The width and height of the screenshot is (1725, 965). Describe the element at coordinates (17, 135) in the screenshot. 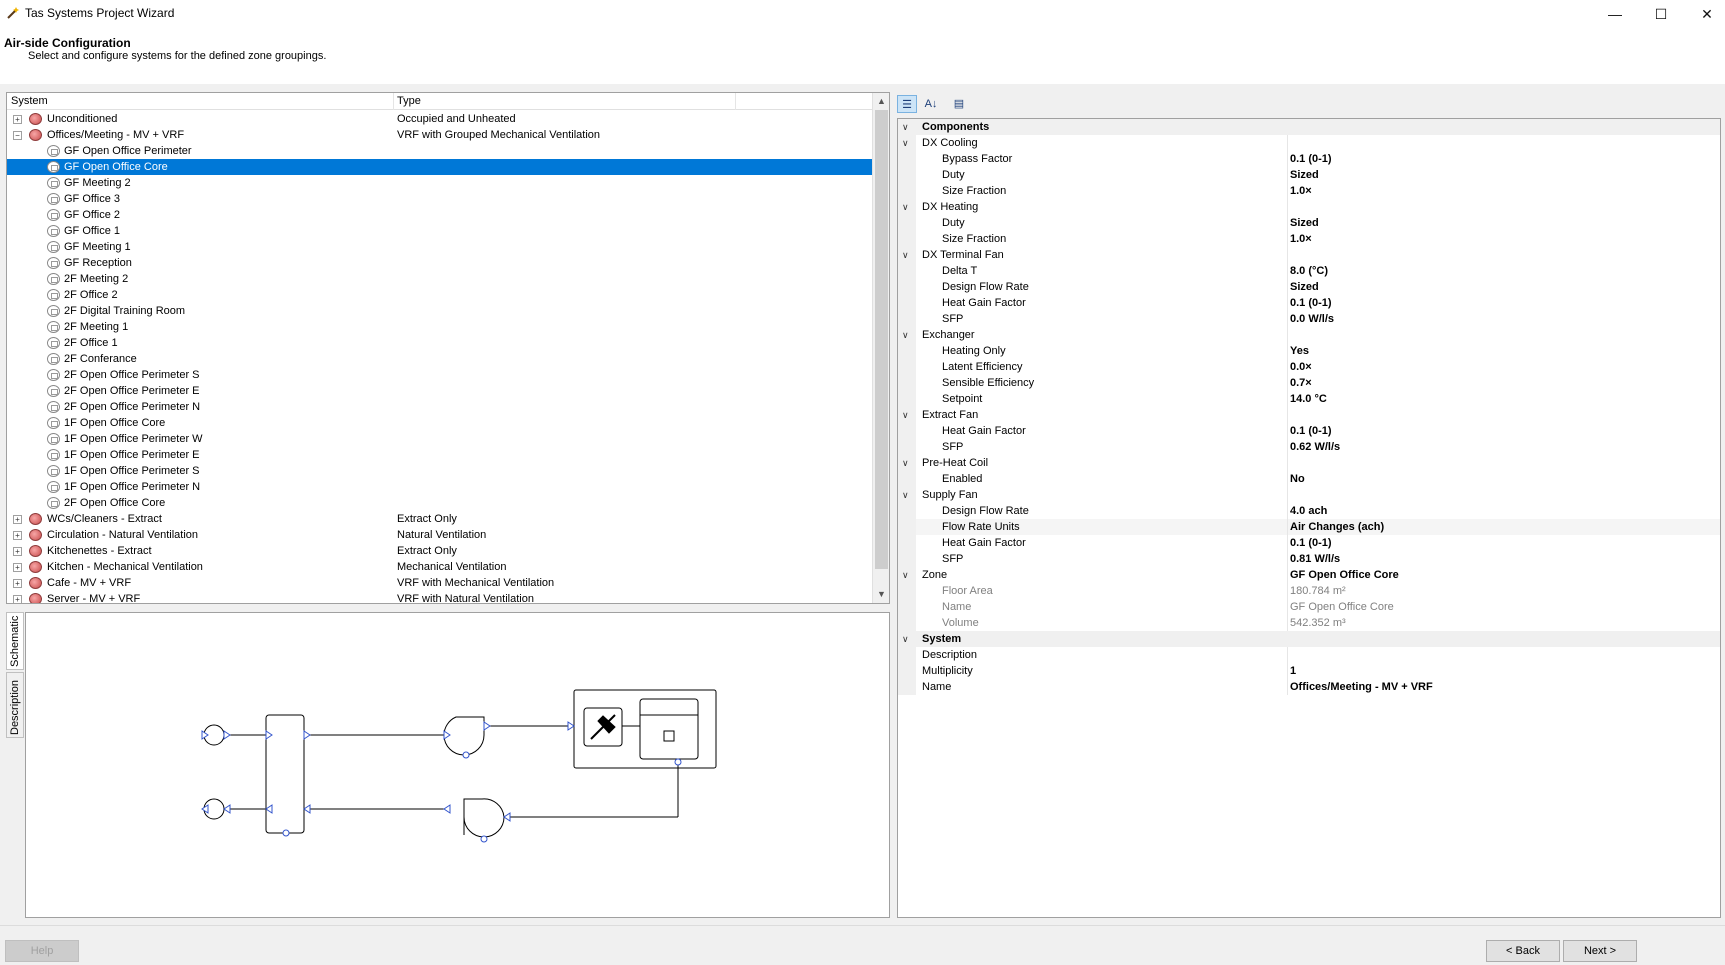

I see `collapse-icon: −` at that location.